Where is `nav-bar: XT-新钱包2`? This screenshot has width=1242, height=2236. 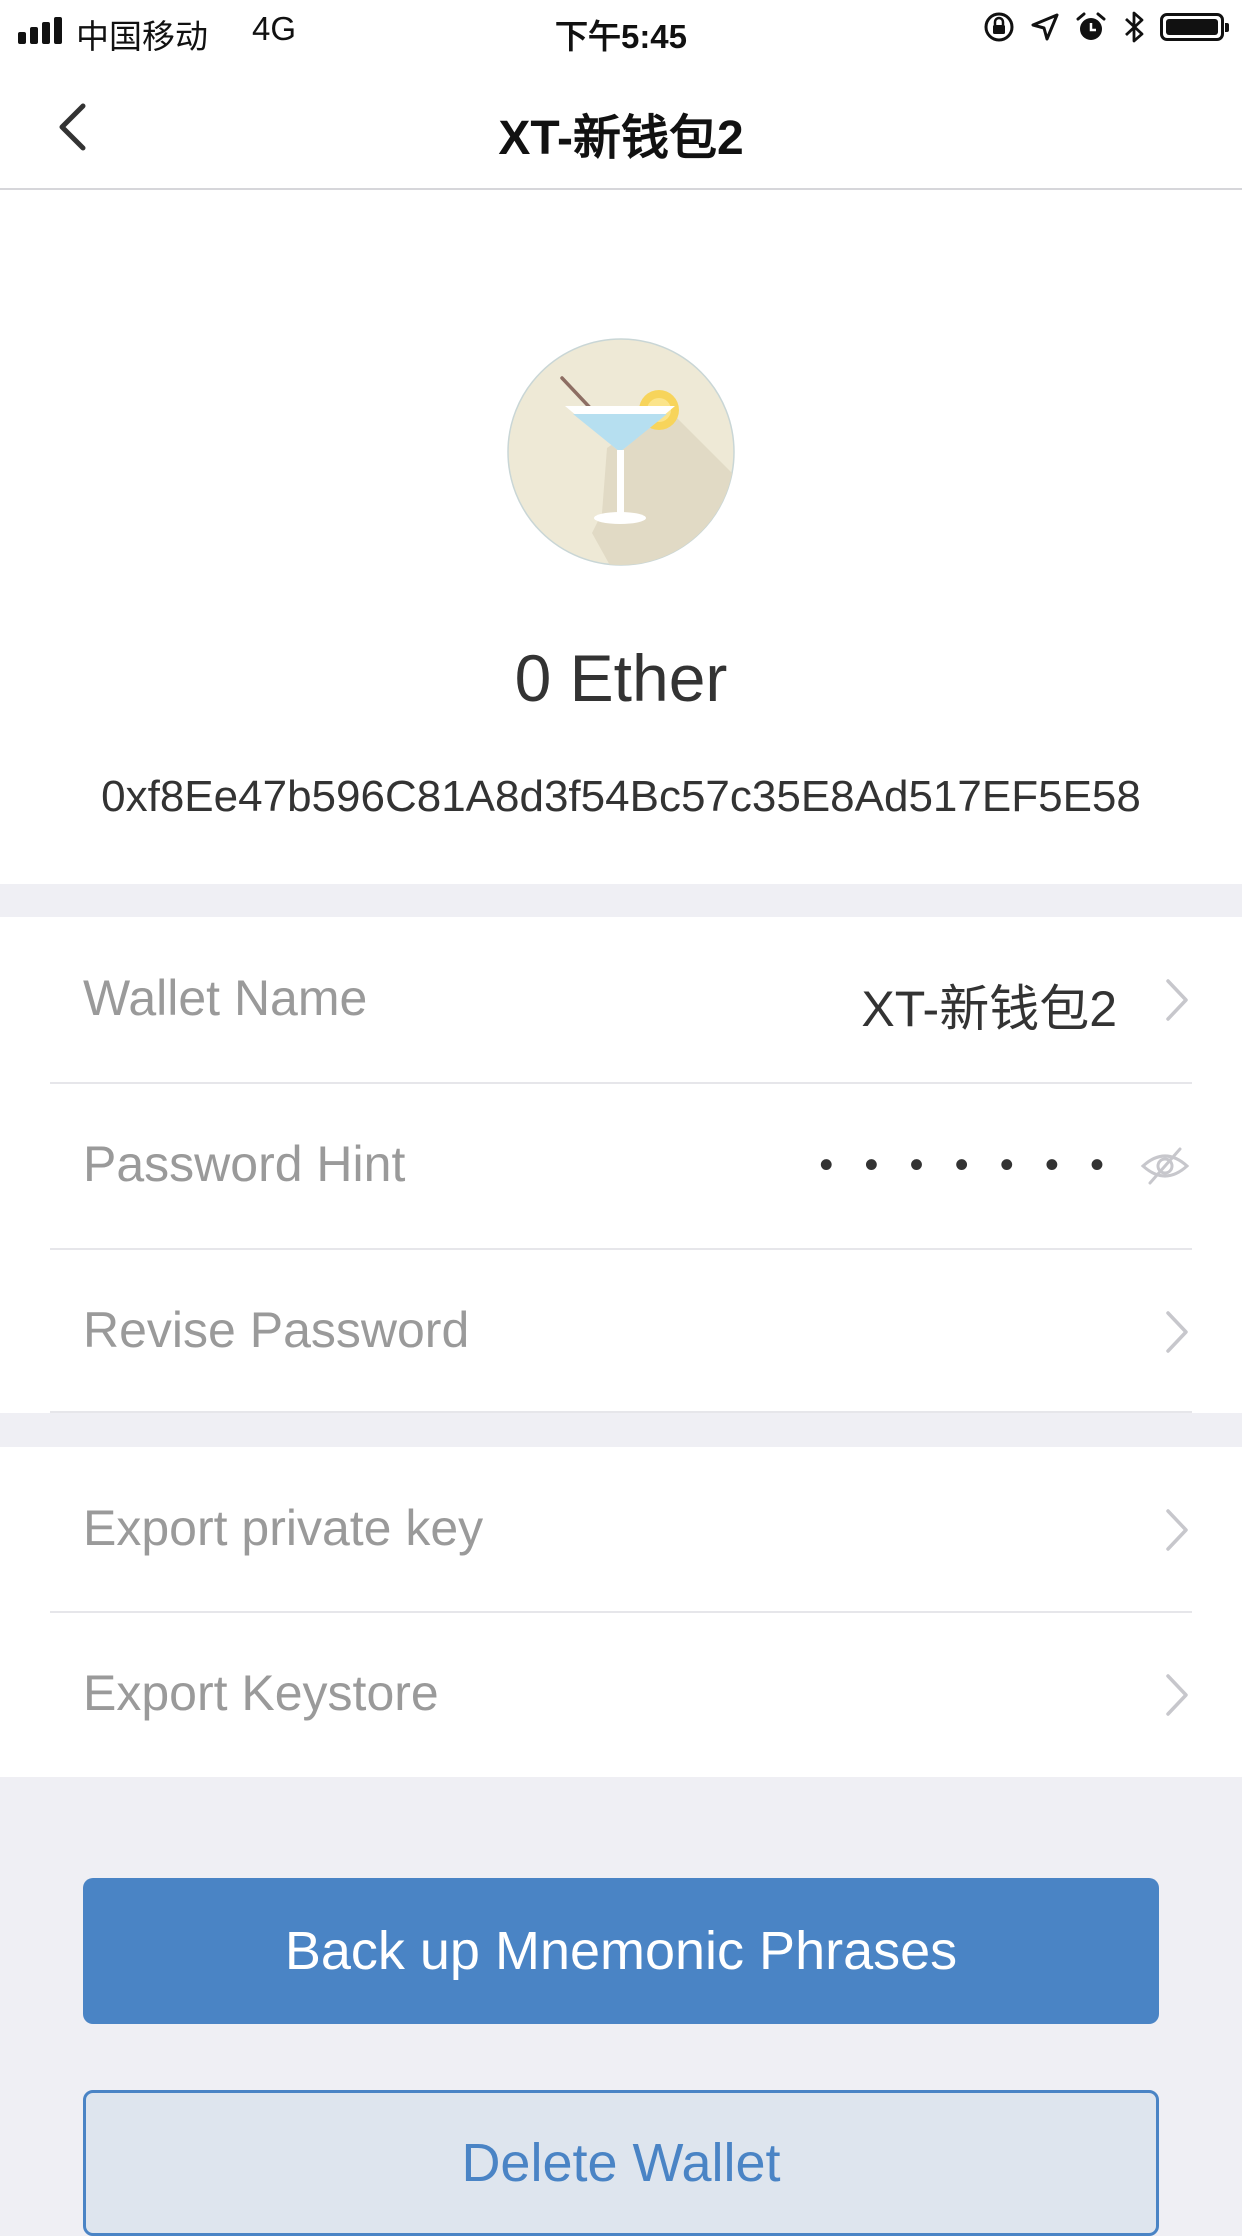
nav-bar: XT-新钱包2 is located at coordinates (621, 126).